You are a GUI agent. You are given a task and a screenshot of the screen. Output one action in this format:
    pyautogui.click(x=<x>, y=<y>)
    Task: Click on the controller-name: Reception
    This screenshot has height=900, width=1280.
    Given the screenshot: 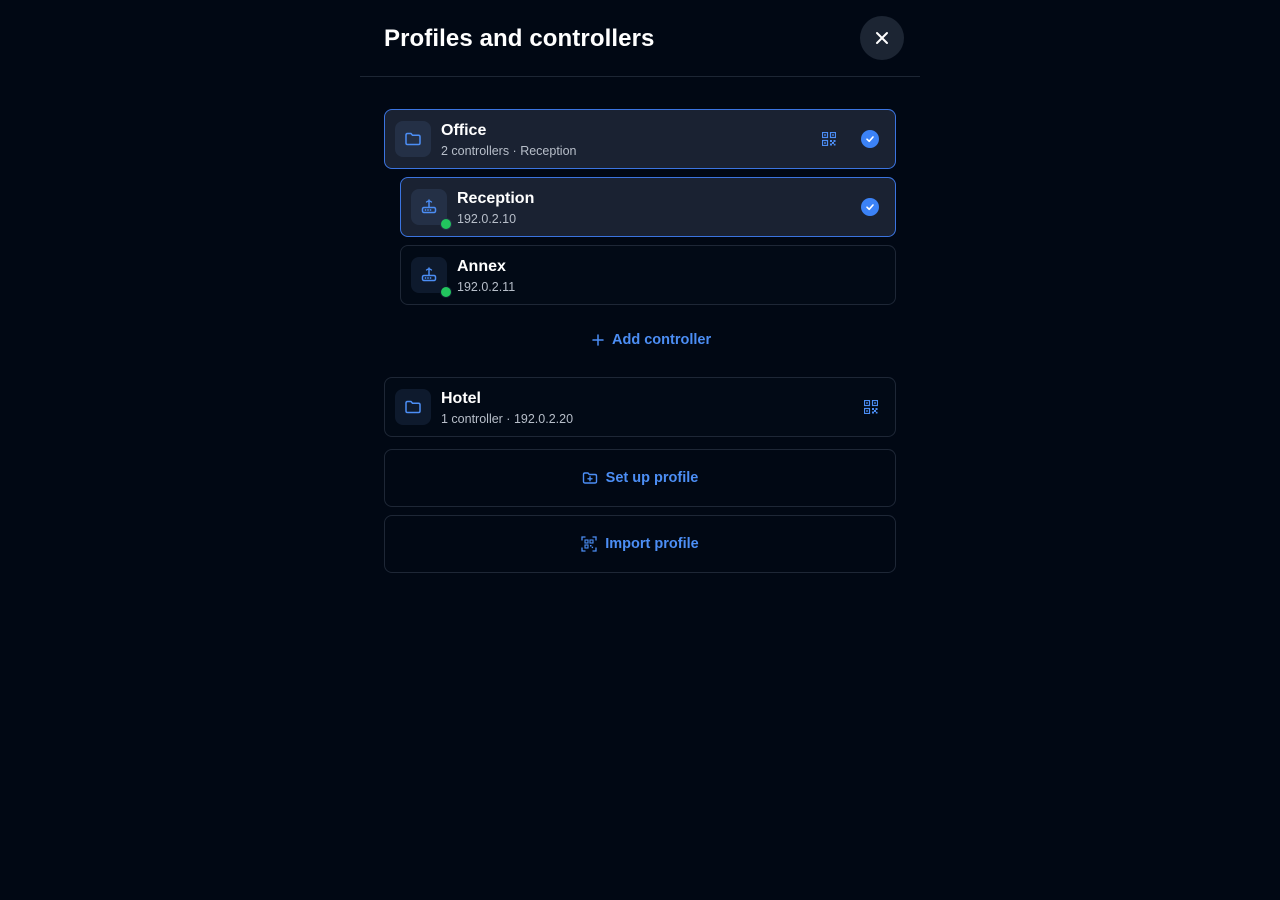 What is the action you would take?
    pyautogui.click(x=496, y=198)
    